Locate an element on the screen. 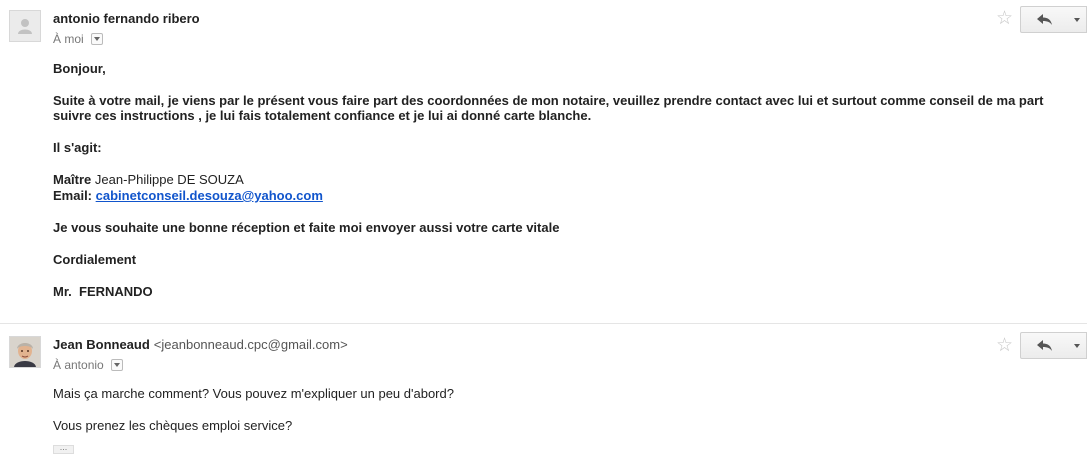 The width and height of the screenshot is (1087, 469). sender-email: <jeanbonneaud.cpc@gmail.com> is located at coordinates (250, 344).